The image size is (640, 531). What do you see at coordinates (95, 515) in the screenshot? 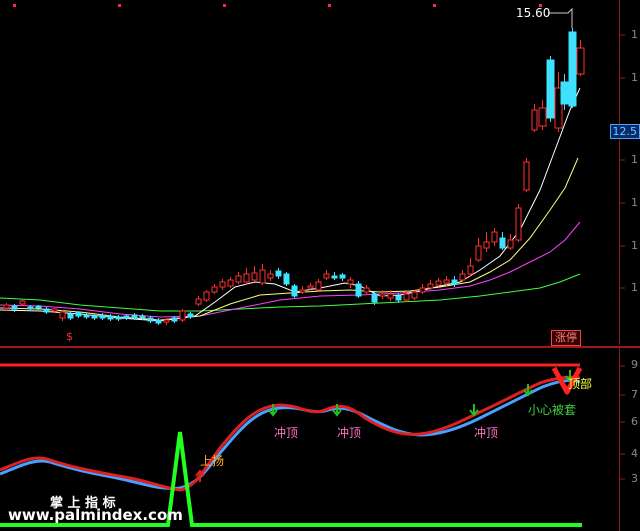
I see `watermark-url: www.palmindex.com` at bounding box center [95, 515].